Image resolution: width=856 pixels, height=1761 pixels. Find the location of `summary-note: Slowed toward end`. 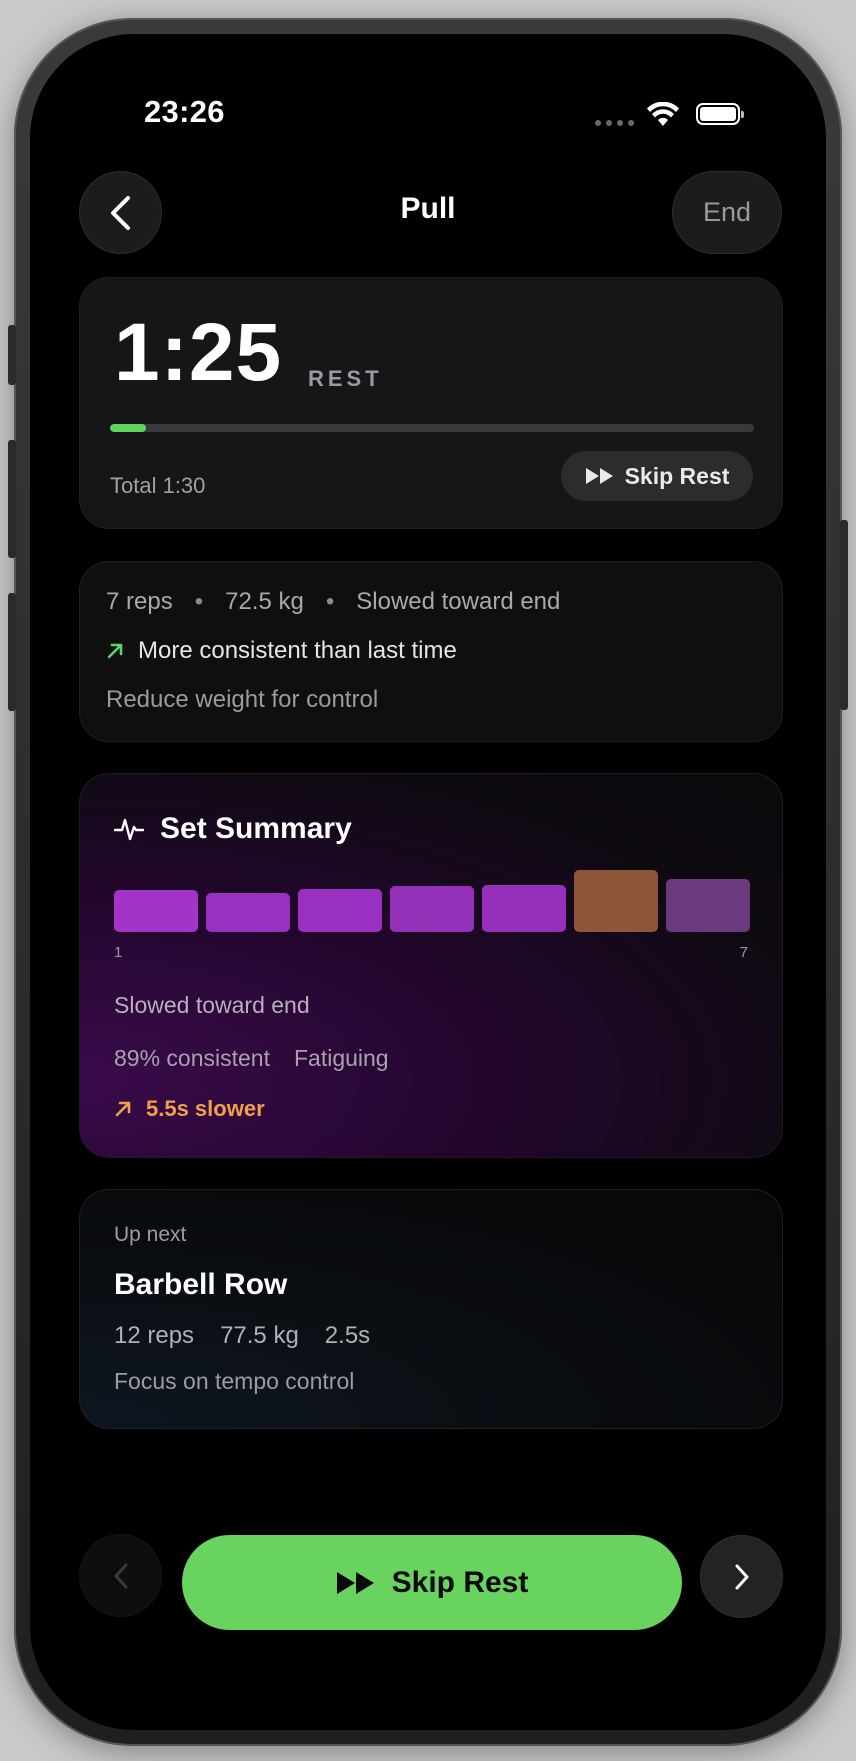

summary-note: Slowed toward end is located at coordinates (212, 1005).